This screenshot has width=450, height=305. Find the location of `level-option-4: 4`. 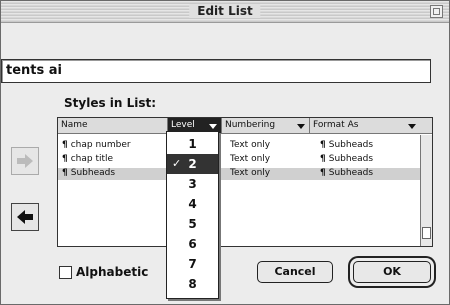

level-option-4: 4 is located at coordinates (192, 204).